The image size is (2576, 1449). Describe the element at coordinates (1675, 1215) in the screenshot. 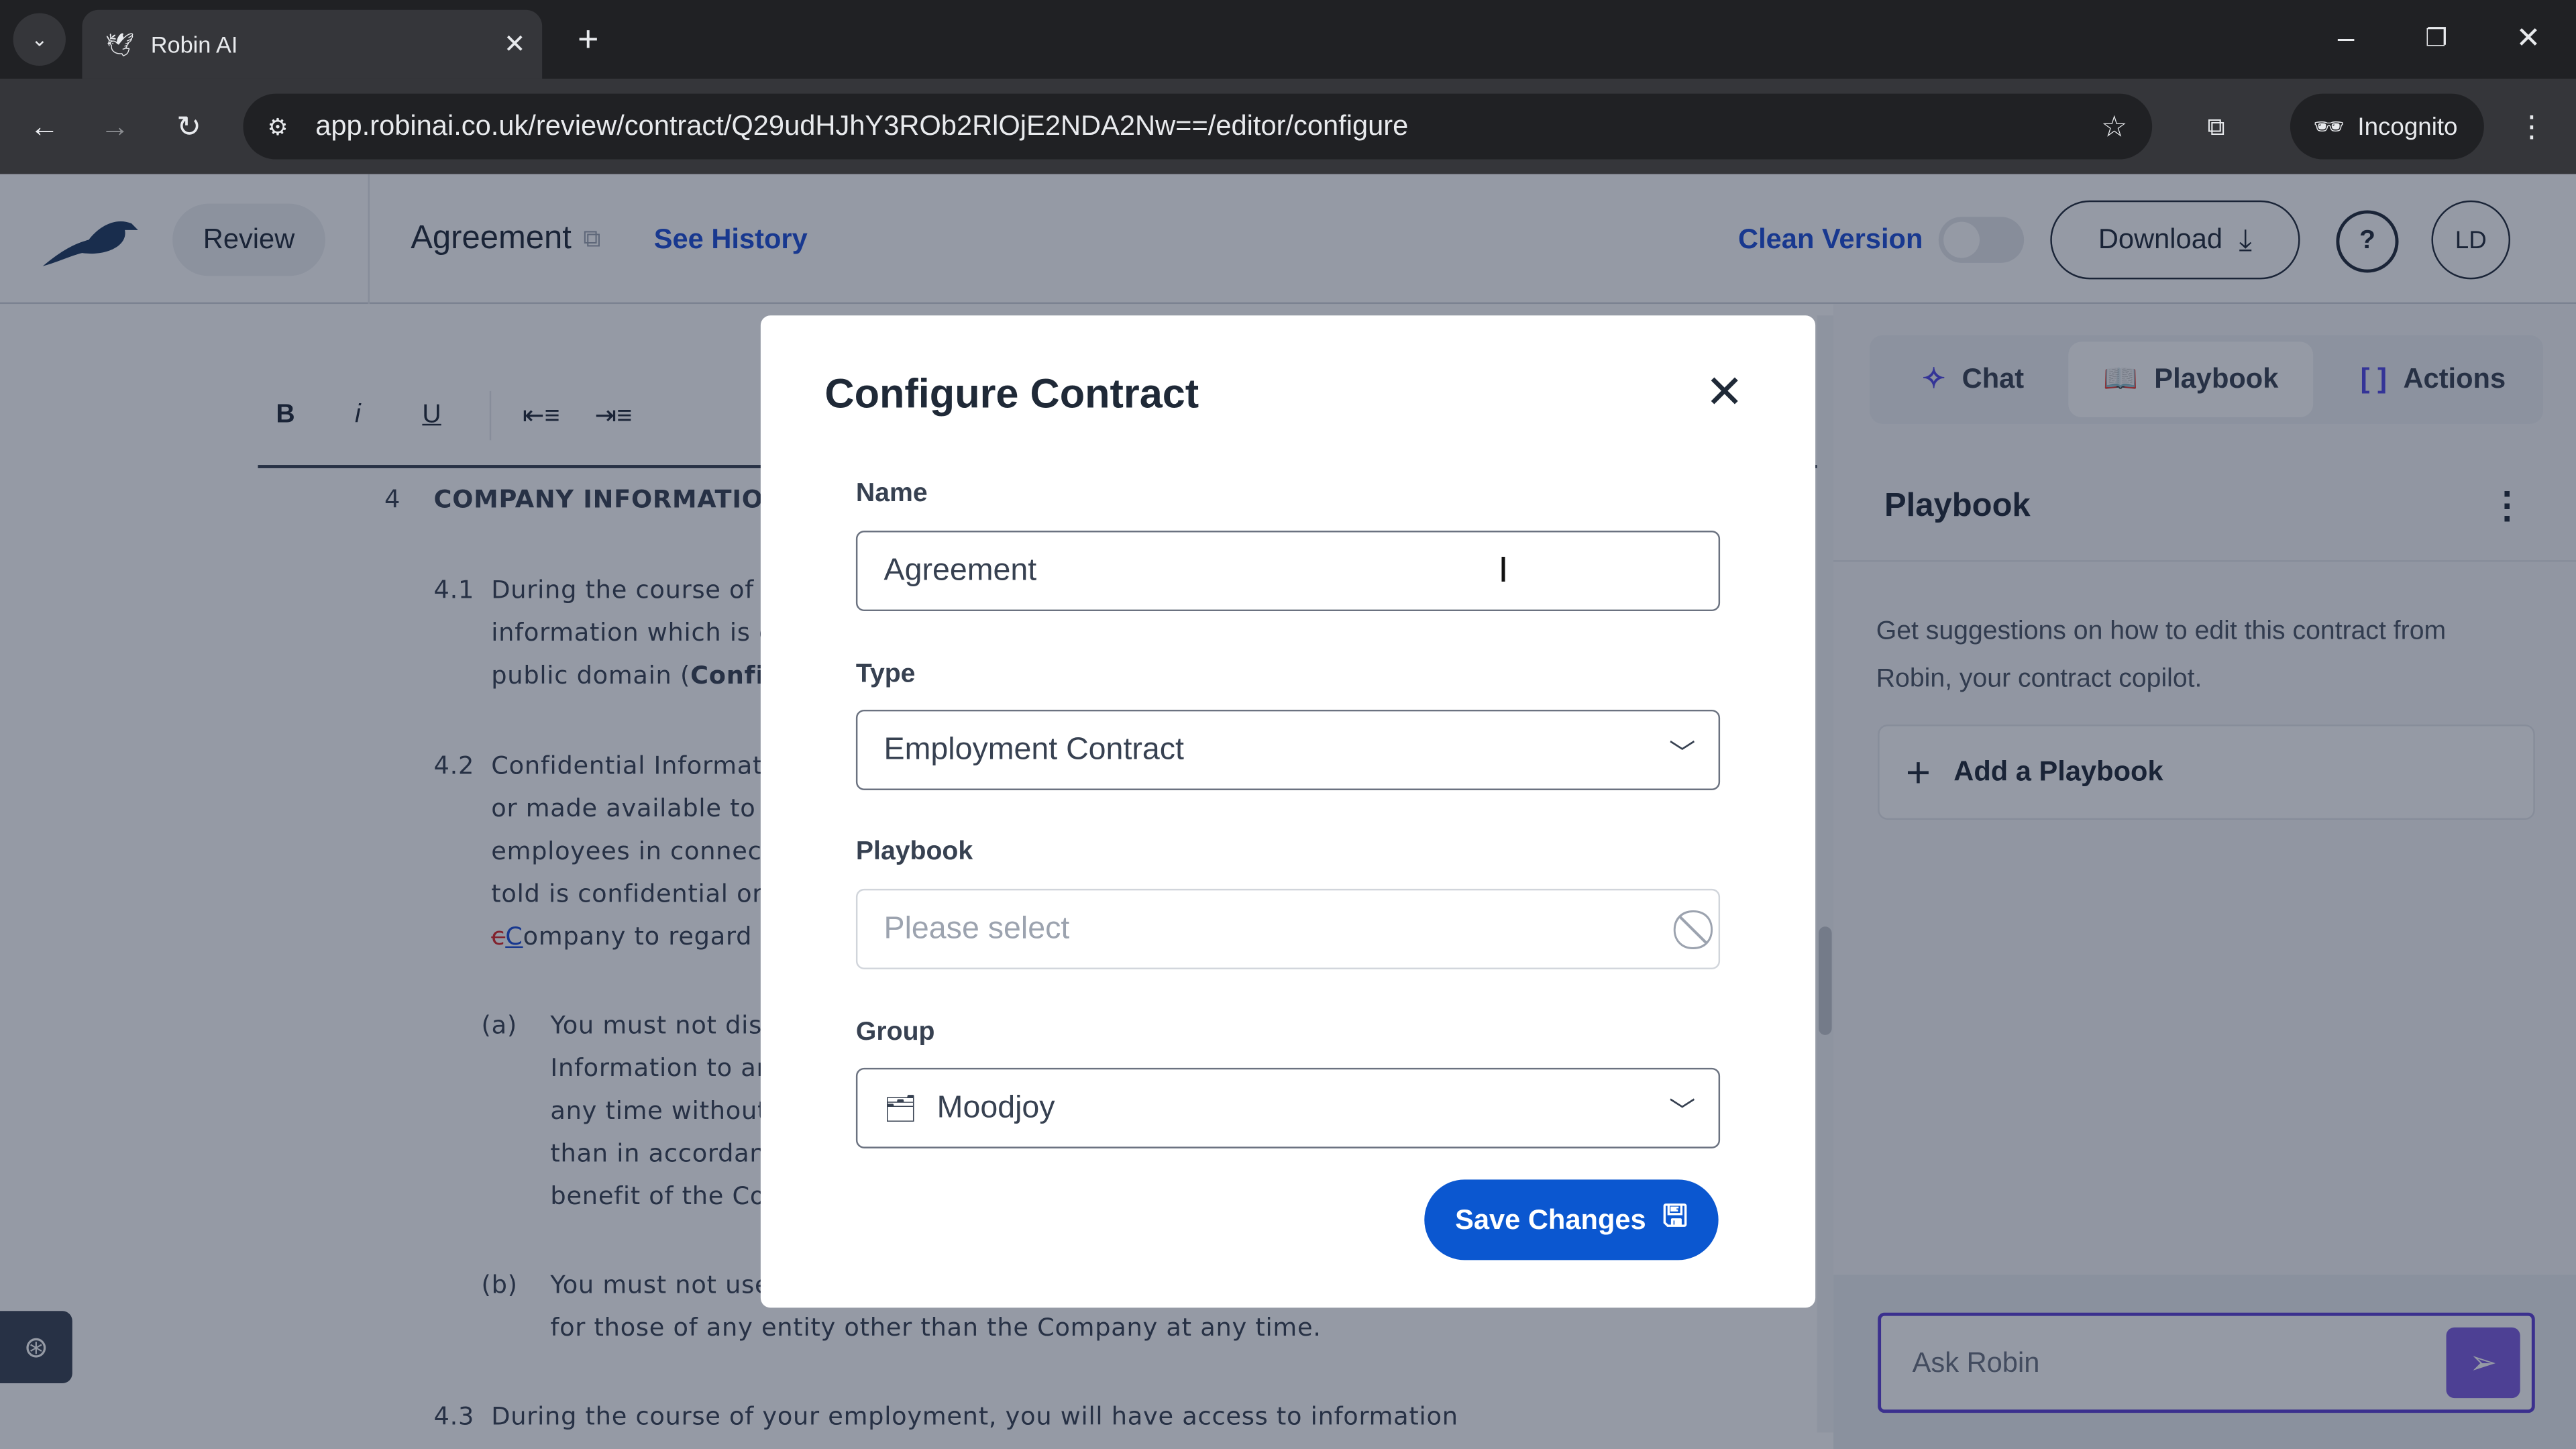

I see `save-icon: 🖫` at that location.